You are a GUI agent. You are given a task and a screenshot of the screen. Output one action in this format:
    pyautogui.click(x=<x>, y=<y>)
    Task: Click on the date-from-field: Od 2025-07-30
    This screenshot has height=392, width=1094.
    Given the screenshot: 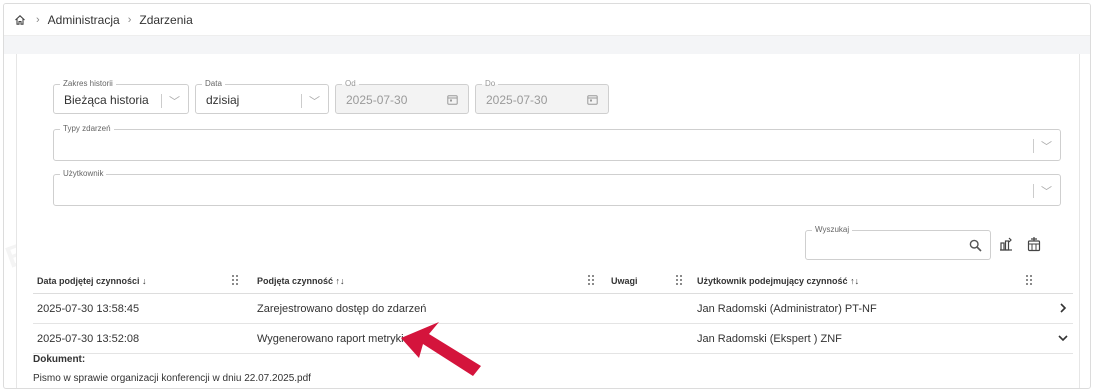 What is the action you would take?
    pyautogui.click(x=402, y=96)
    